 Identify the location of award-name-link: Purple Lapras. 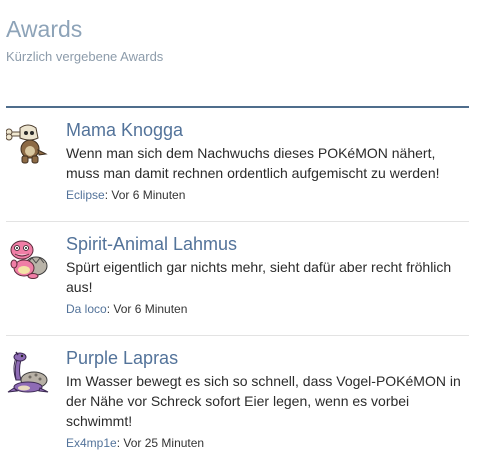
(267, 358).